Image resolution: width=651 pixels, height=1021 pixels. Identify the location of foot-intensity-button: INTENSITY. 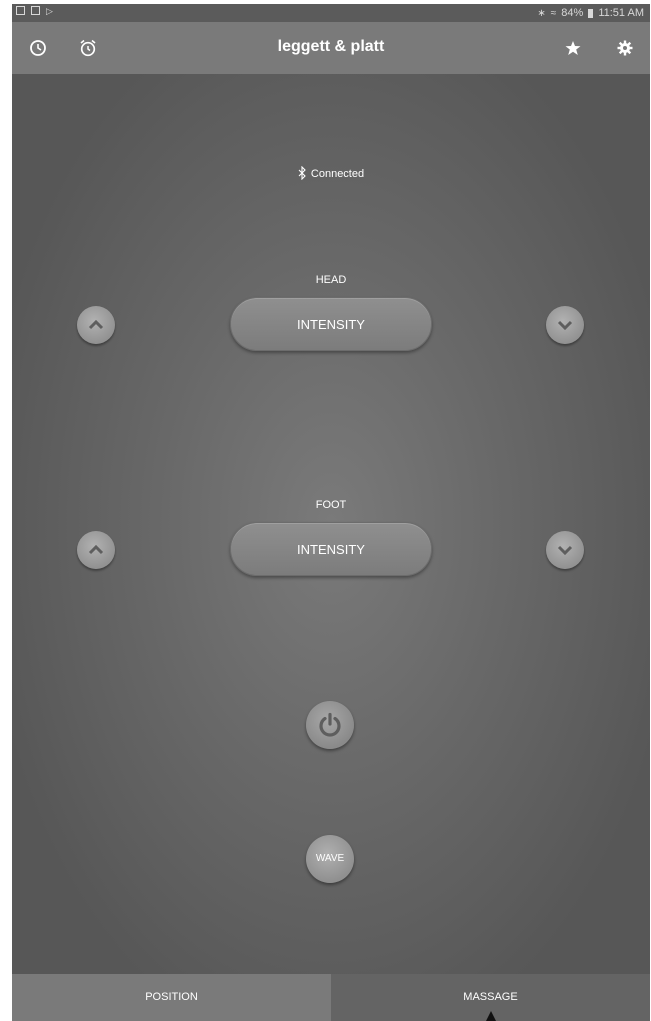
(331, 549).